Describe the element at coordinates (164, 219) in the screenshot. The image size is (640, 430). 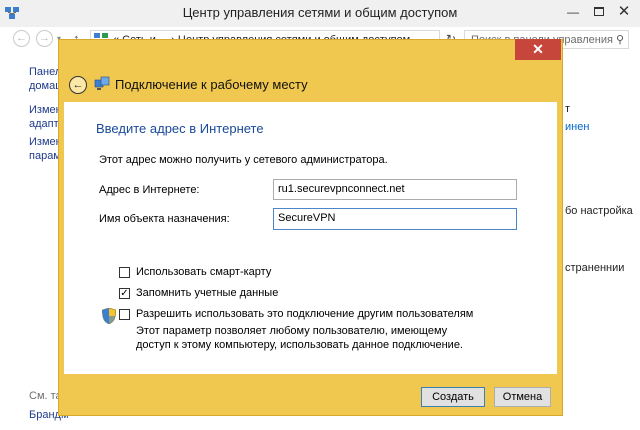
I see `destination-label: Имя объекта назначения:` at that location.